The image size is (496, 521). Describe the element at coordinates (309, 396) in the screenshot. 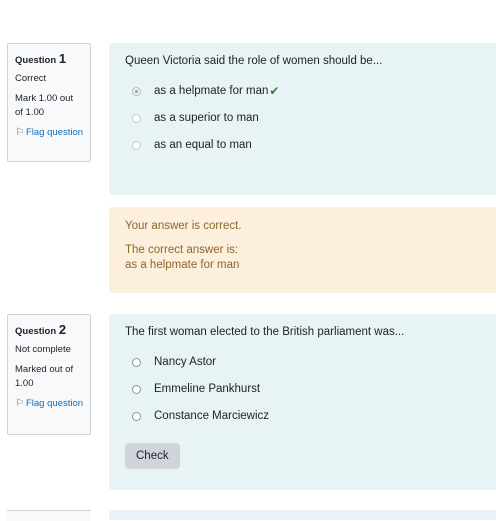

I see `answer-option: Emmeline Pankhurst` at that location.